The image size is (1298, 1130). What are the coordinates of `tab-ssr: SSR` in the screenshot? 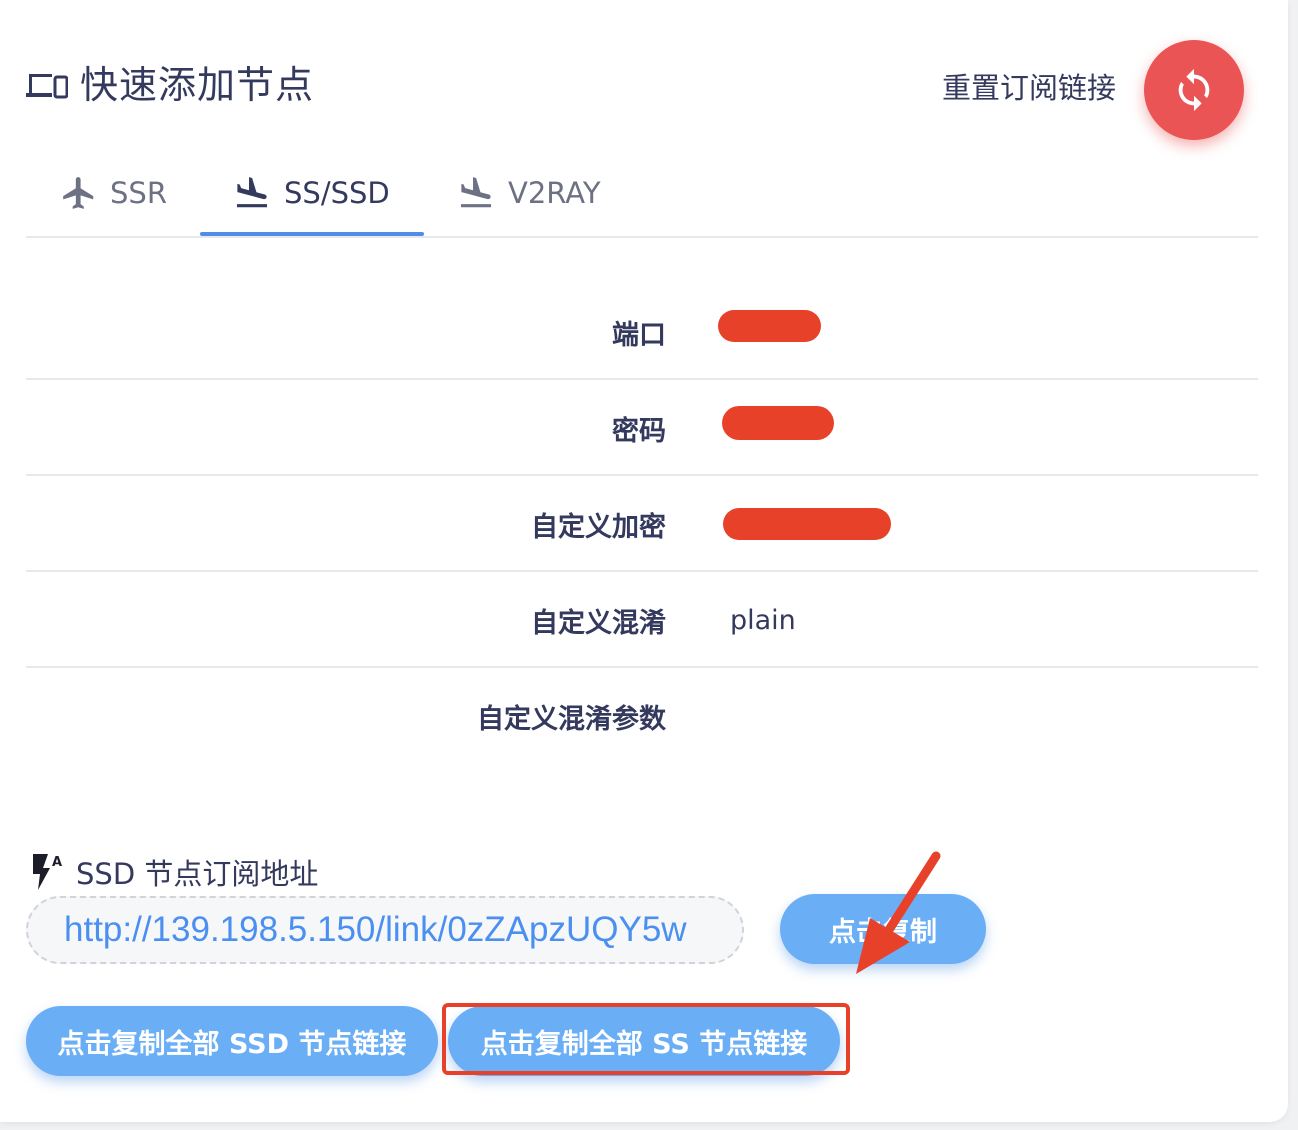 It's located at (113, 193).